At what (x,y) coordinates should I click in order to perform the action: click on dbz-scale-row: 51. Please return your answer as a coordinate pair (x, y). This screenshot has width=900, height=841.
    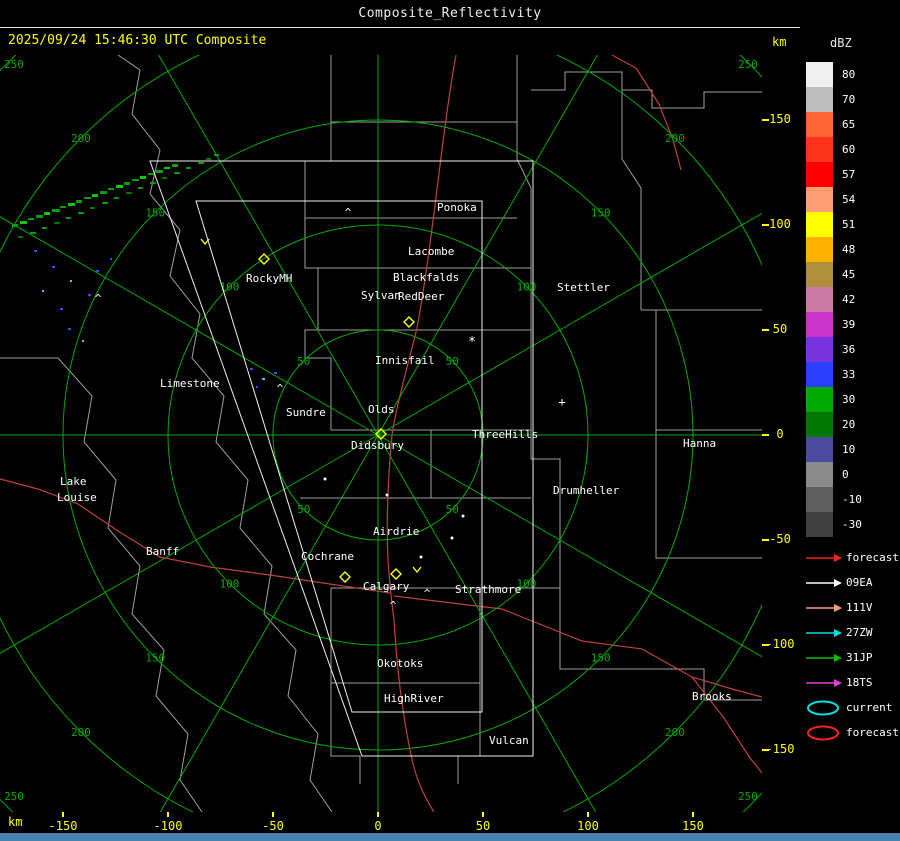
    Looking at the image, I should click on (834, 224).